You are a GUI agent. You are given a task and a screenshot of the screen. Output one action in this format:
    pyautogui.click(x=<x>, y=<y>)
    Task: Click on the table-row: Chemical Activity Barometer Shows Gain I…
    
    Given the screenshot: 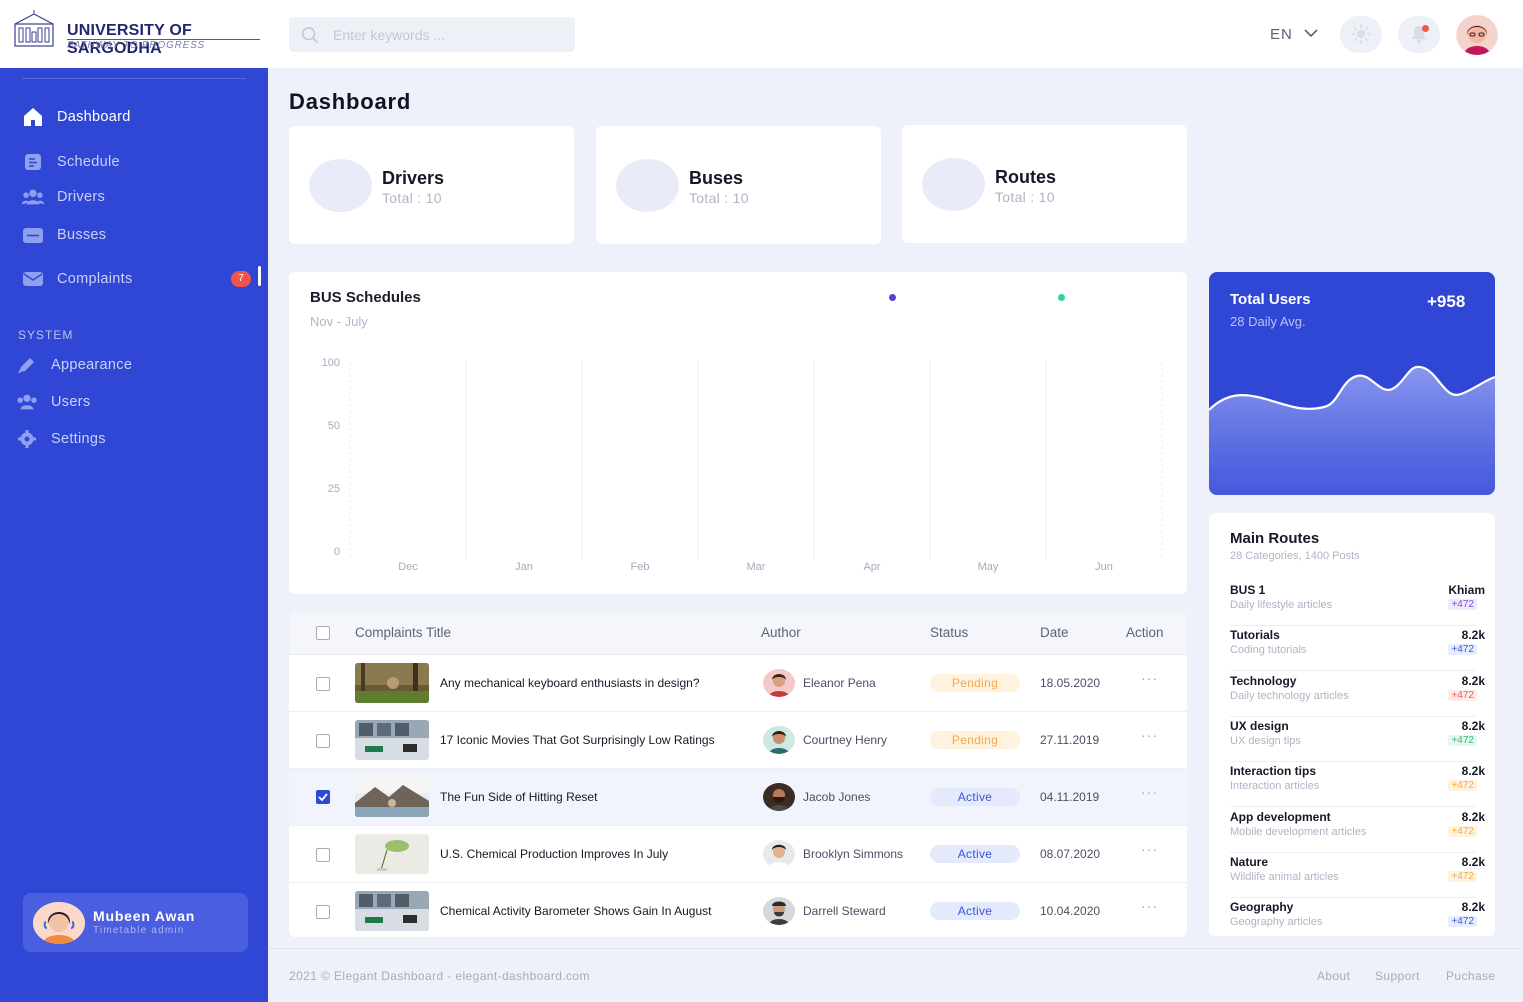 What is the action you would take?
    pyautogui.click(x=738, y=910)
    